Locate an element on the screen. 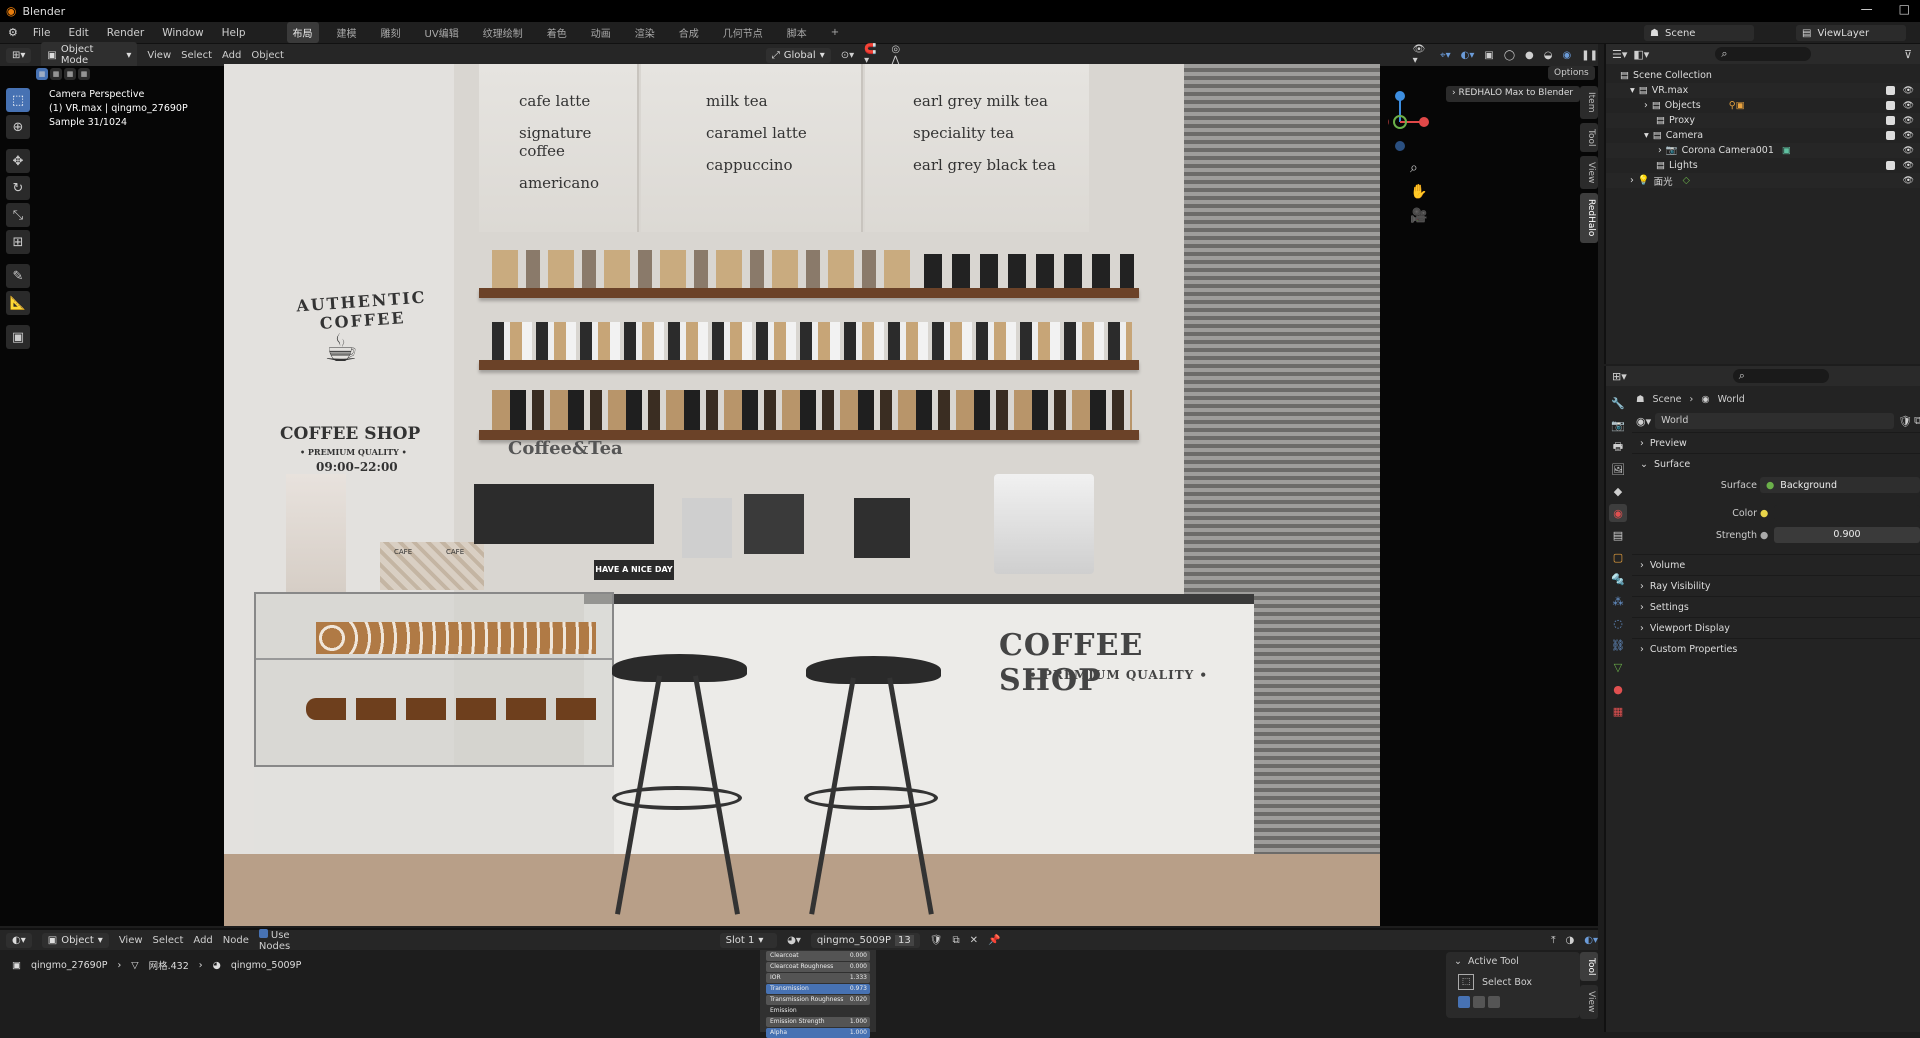 This screenshot has width=1920, height=1038. shading-solid-icon: ● is located at coordinates (1529, 55).